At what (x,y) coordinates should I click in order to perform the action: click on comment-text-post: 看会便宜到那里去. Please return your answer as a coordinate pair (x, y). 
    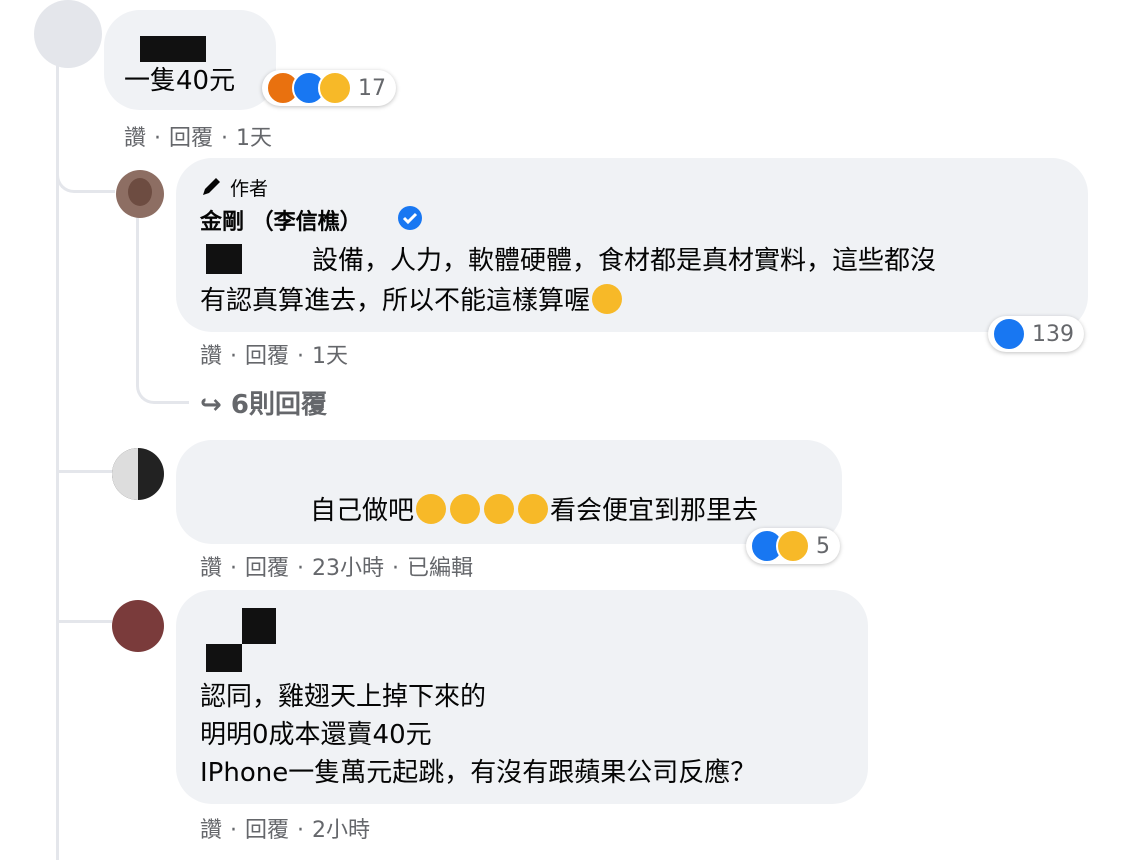
    Looking at the image, I should click on (654, 511).